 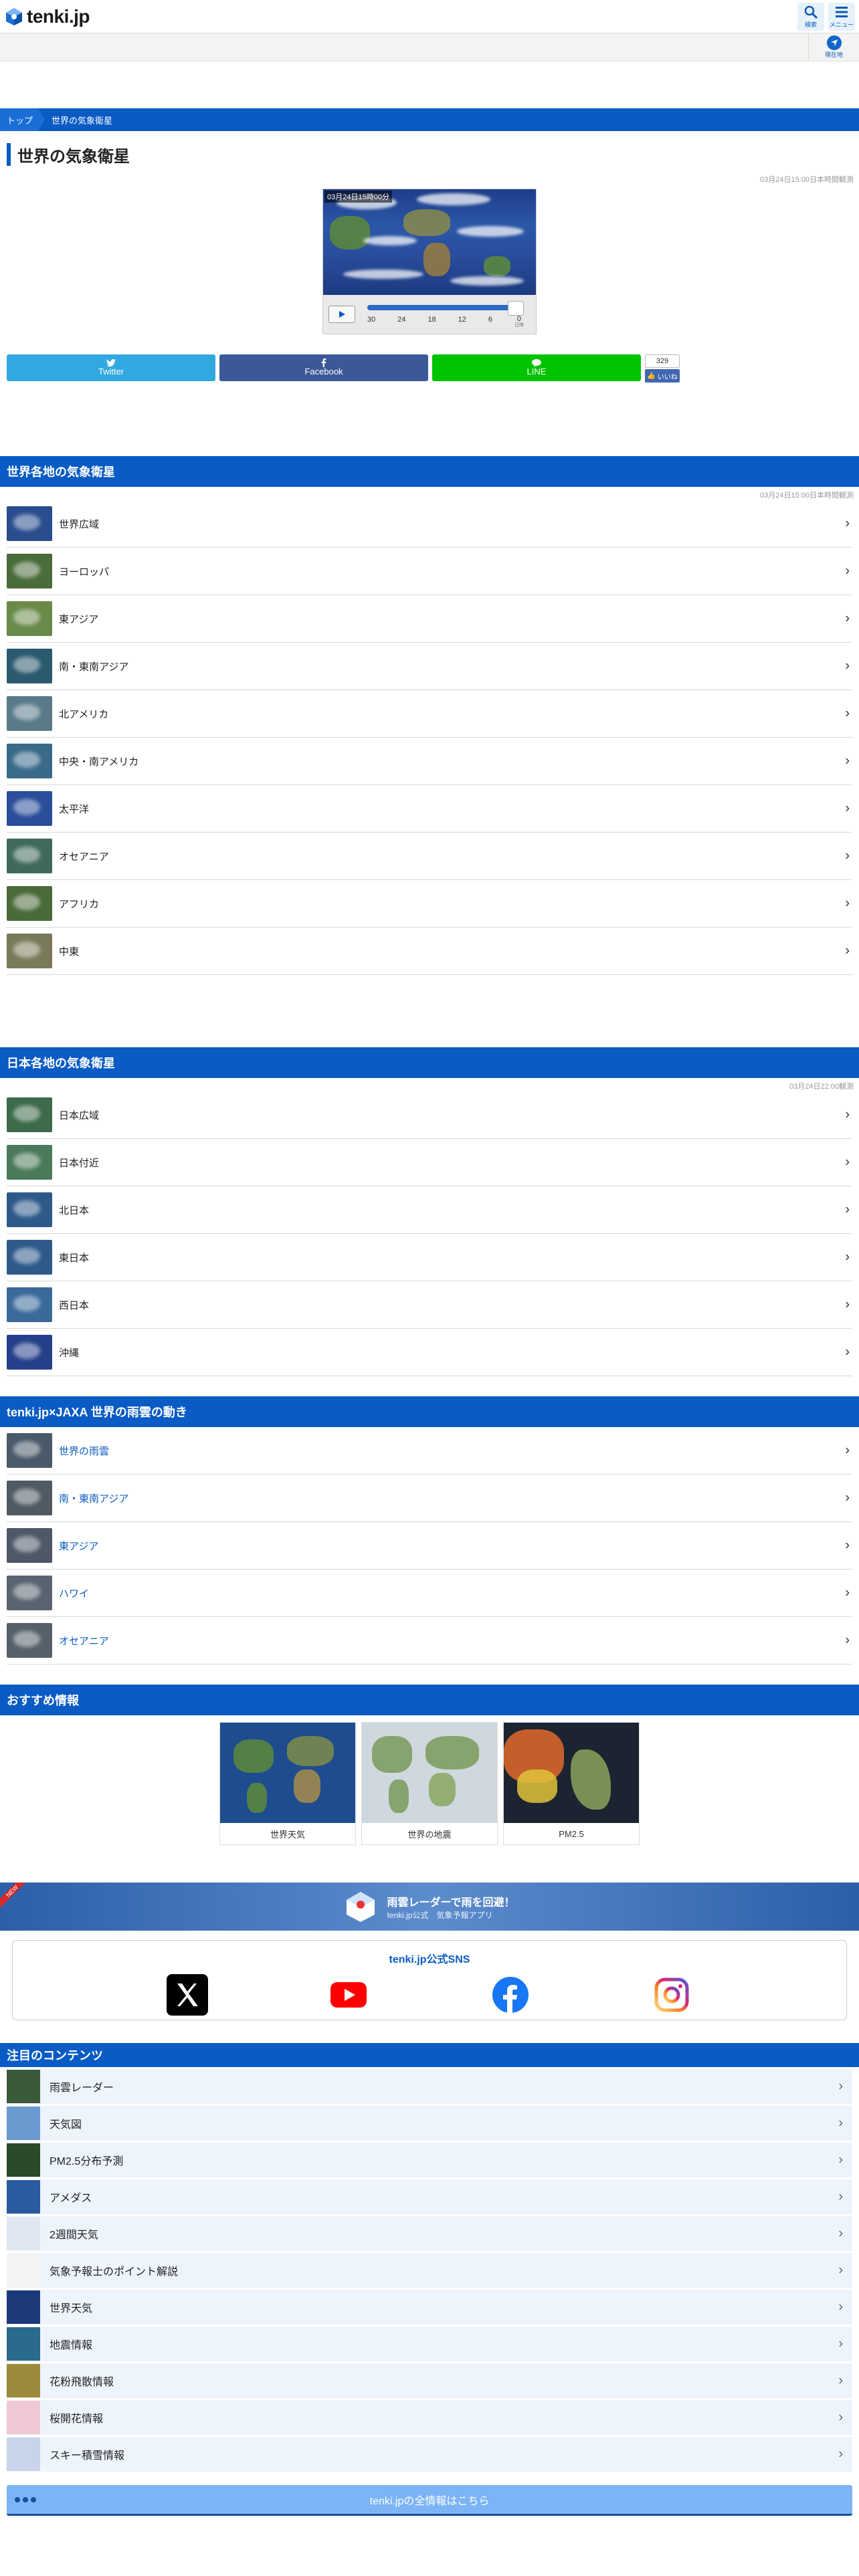 I want to click on world-satellite-item: 北アメリカ ›, so click(x=429, y=714).